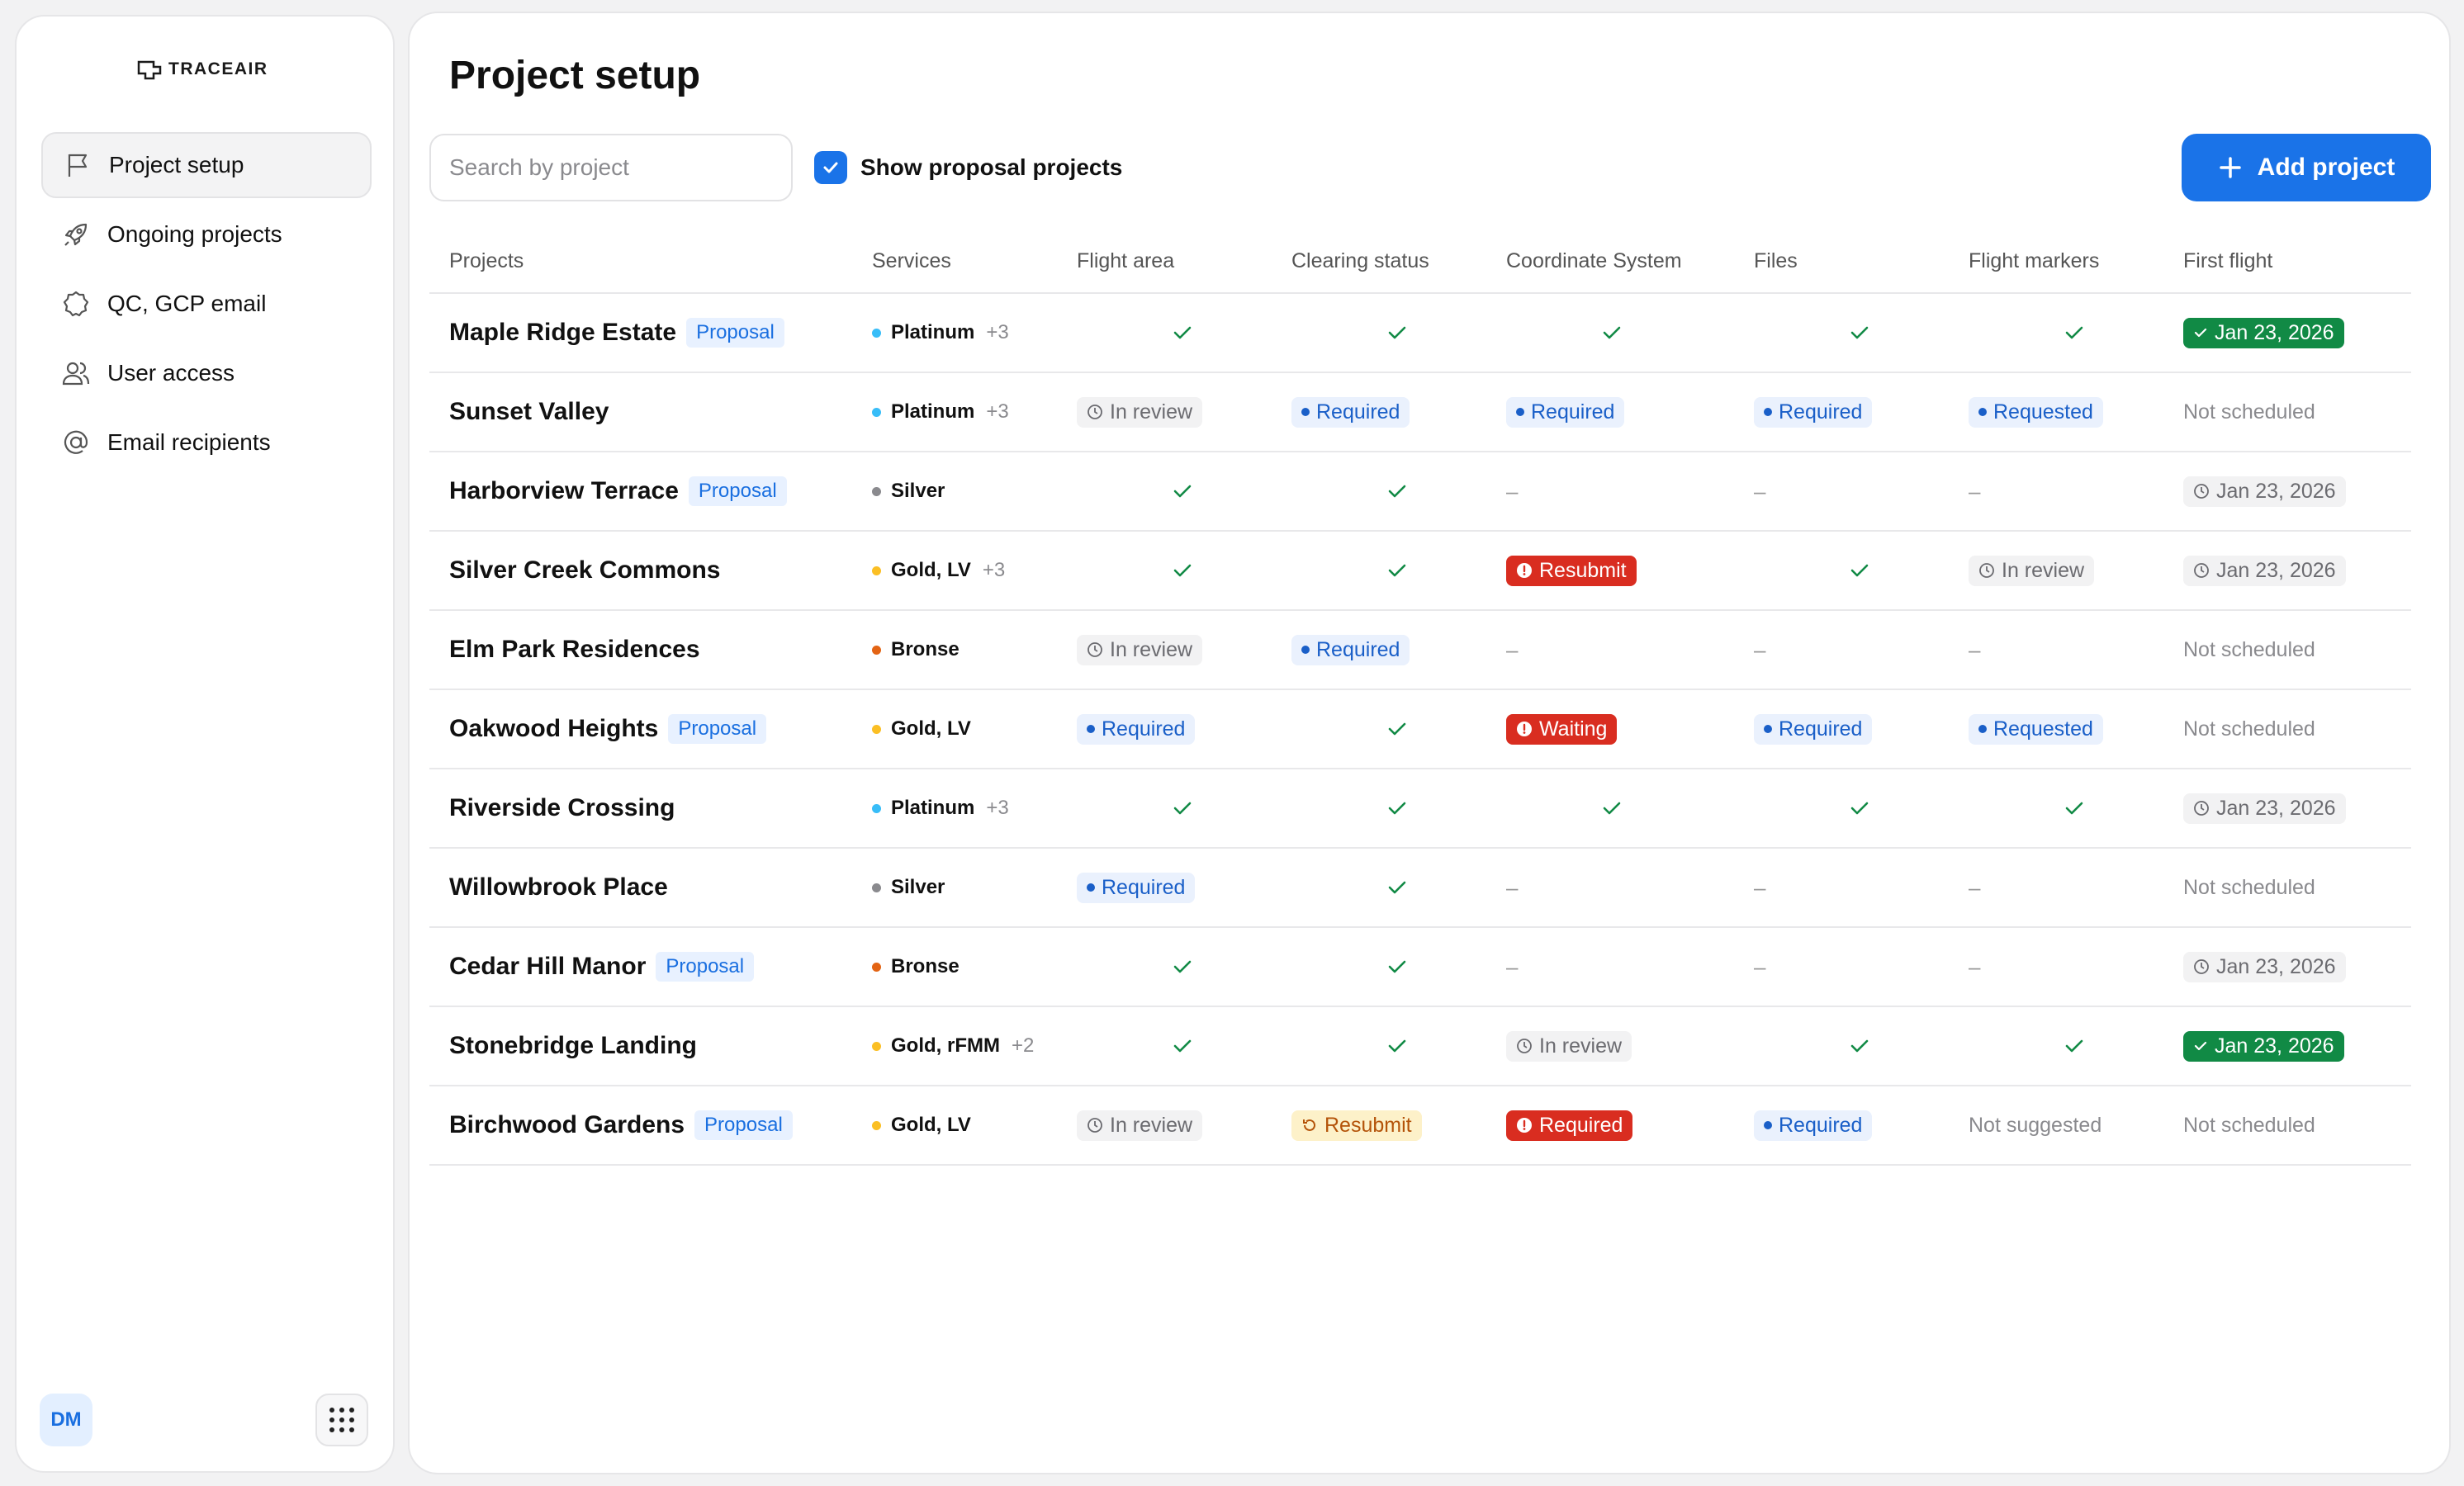 This screenshot has height=1486, width=2464. What do you see at coordinates (584, 570) in the screenshot?
I see `project-name: Silver Creek Commons` at bounding box center [584, 570].